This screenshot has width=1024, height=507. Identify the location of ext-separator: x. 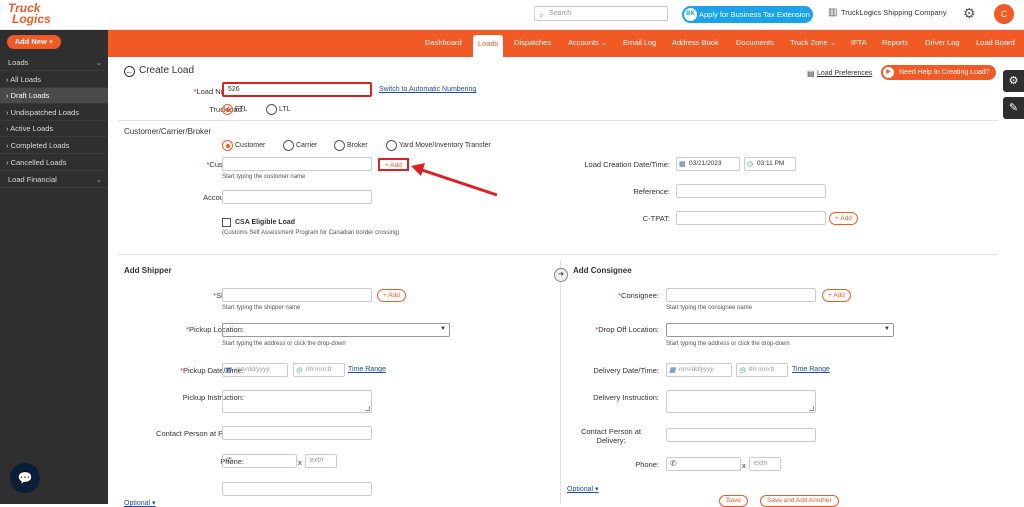
(744, 465).